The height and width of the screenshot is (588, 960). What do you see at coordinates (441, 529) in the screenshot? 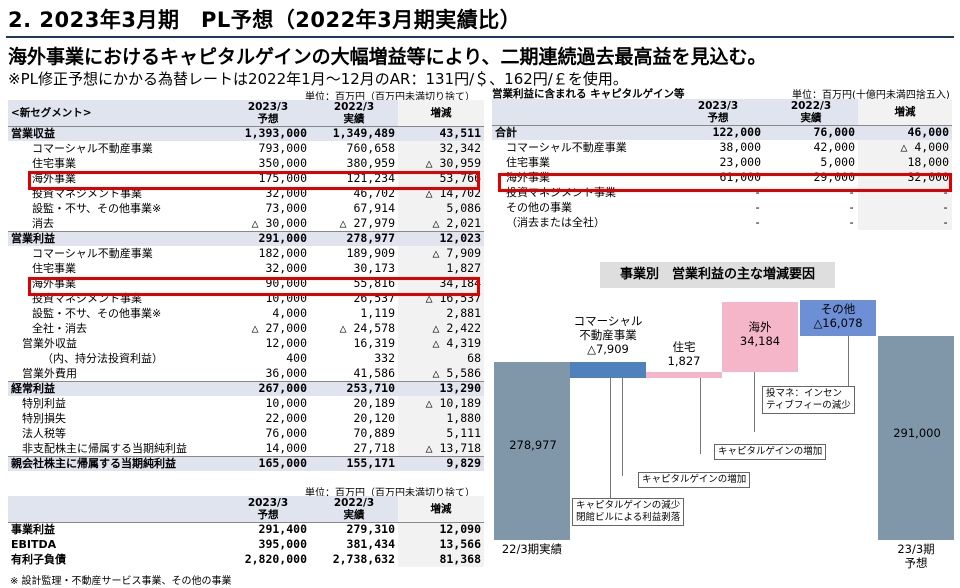
I see `row-value: 12,090` at bounding box center [441, 529].